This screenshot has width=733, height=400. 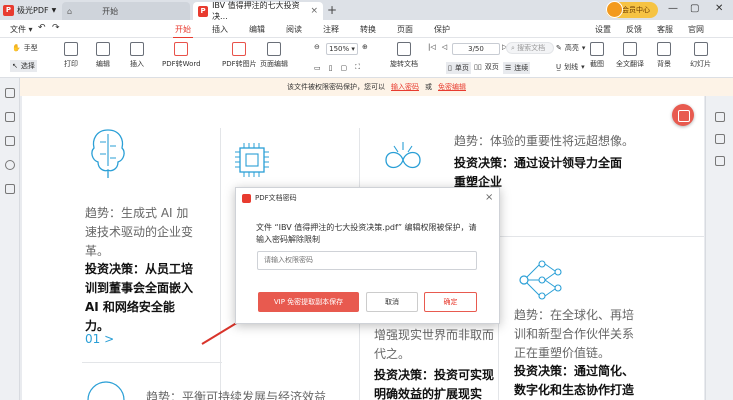 I want to click on close-icon: ×, so click(x=489, y=197).